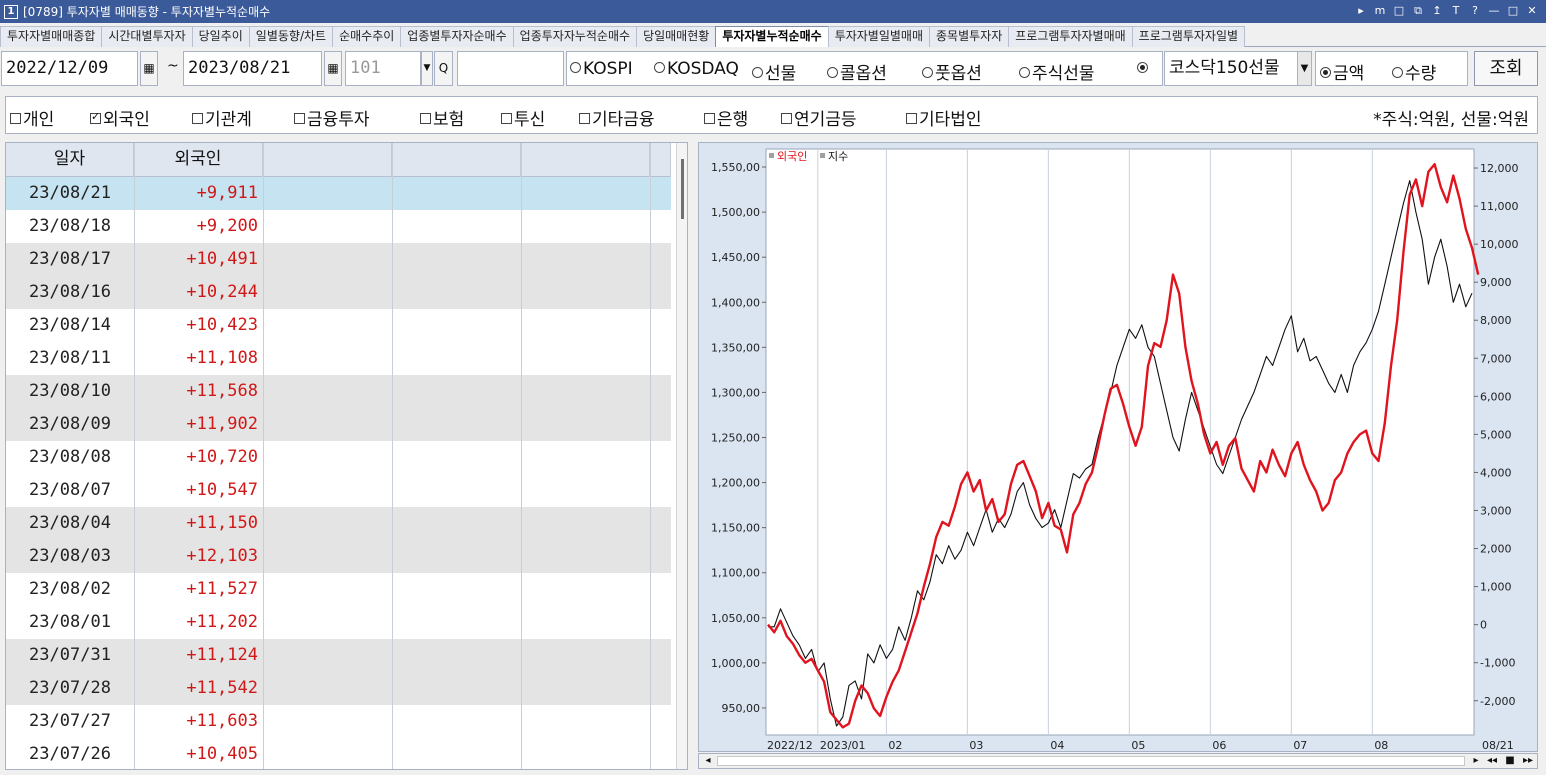  Describe the element at coordinates (575, 36) in the screenshot. I see `tab-sector-cumulative: 업종투자자누적순매수` at that location.